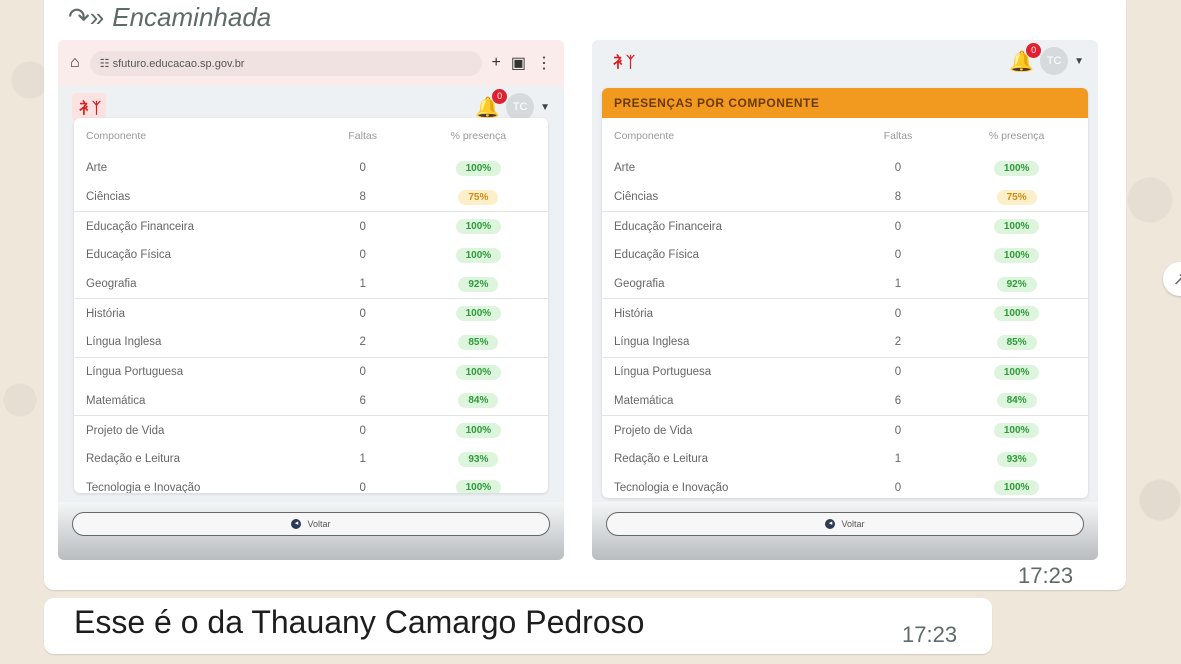 The image size is (1181, 664). I want to click on table-row: Matemática 6 84%, so click(311, 401).